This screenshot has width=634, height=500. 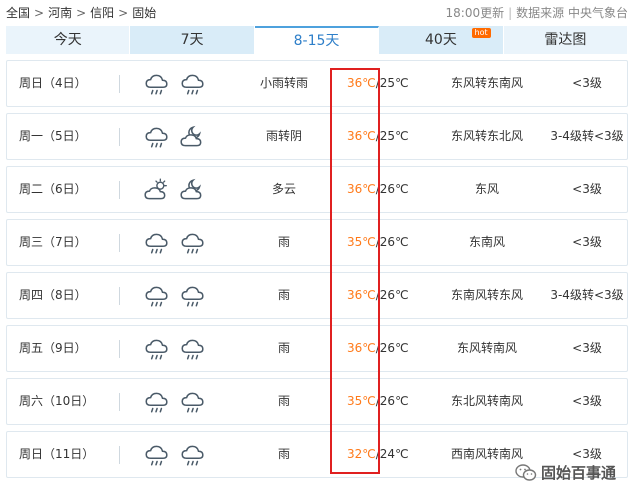 I want to click on breadcrumb-city: 信阳, so click(x=102, y=13).